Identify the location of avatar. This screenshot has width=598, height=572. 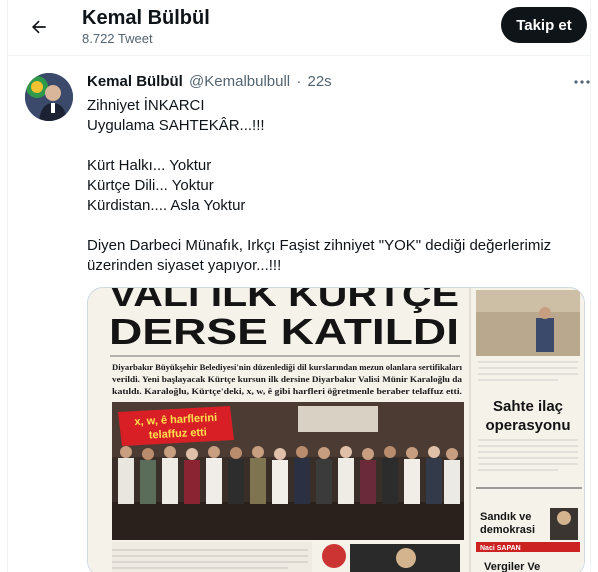
(49, 97).